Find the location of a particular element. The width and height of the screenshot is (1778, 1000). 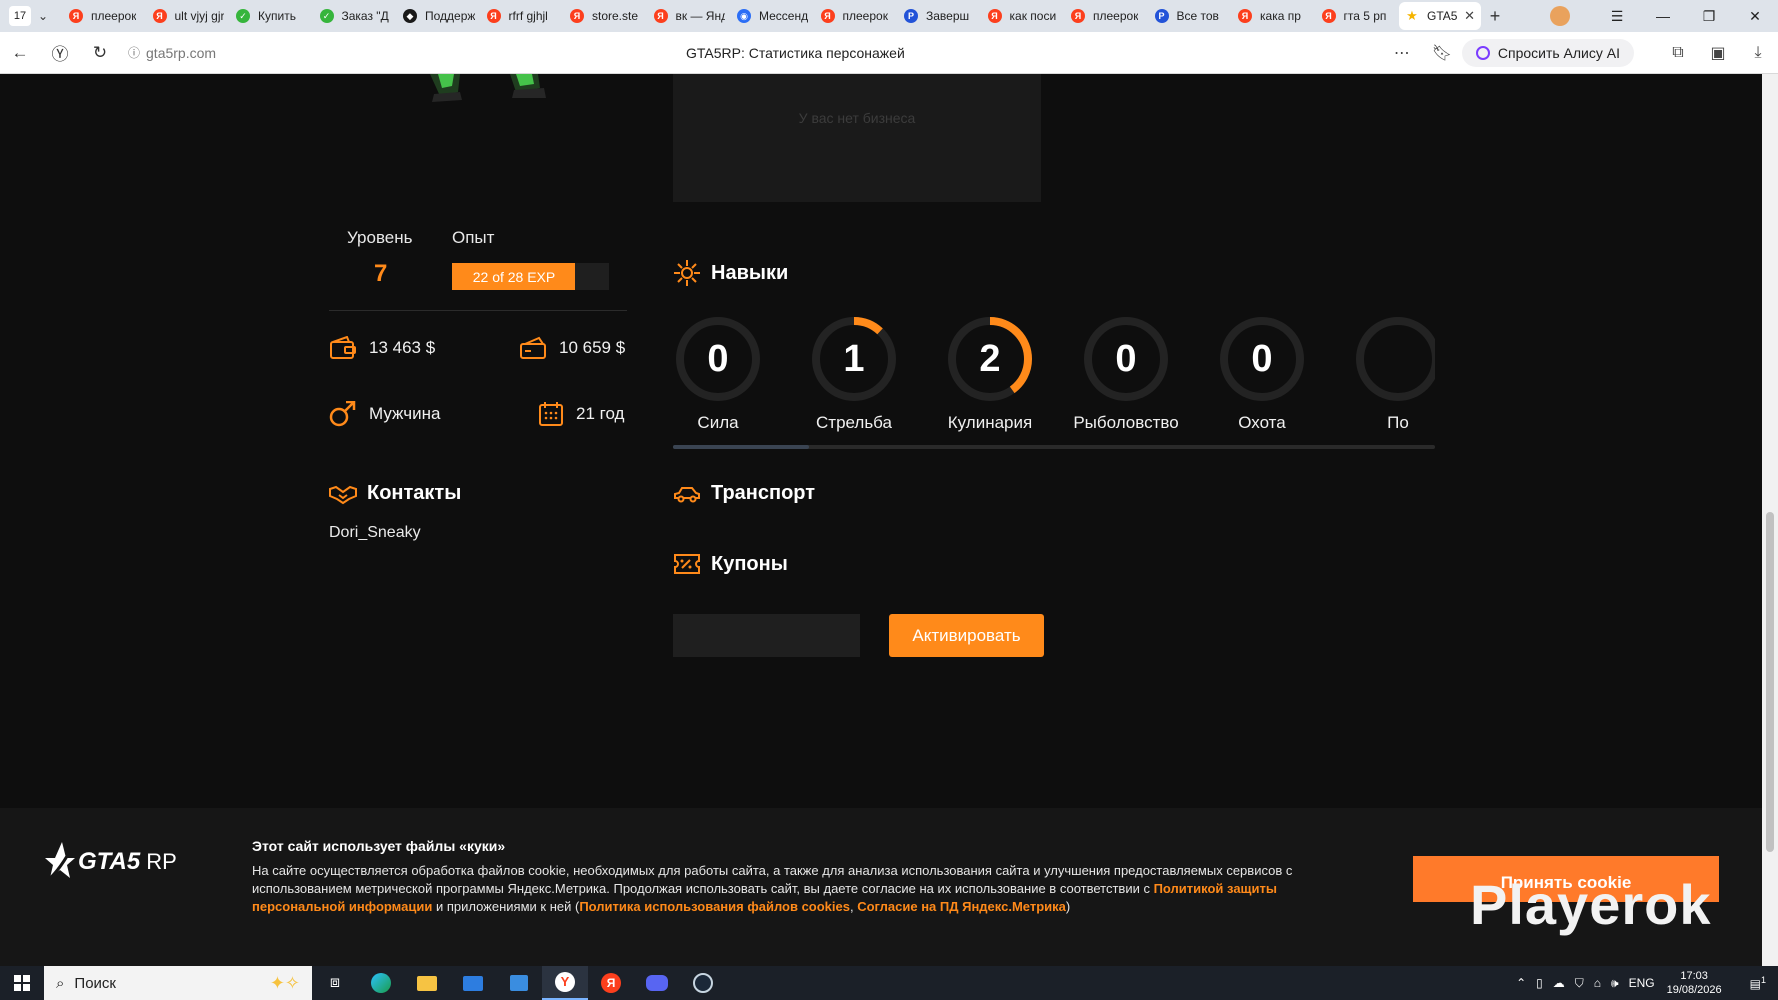

coupon-input is located at coordinates (766, 635).